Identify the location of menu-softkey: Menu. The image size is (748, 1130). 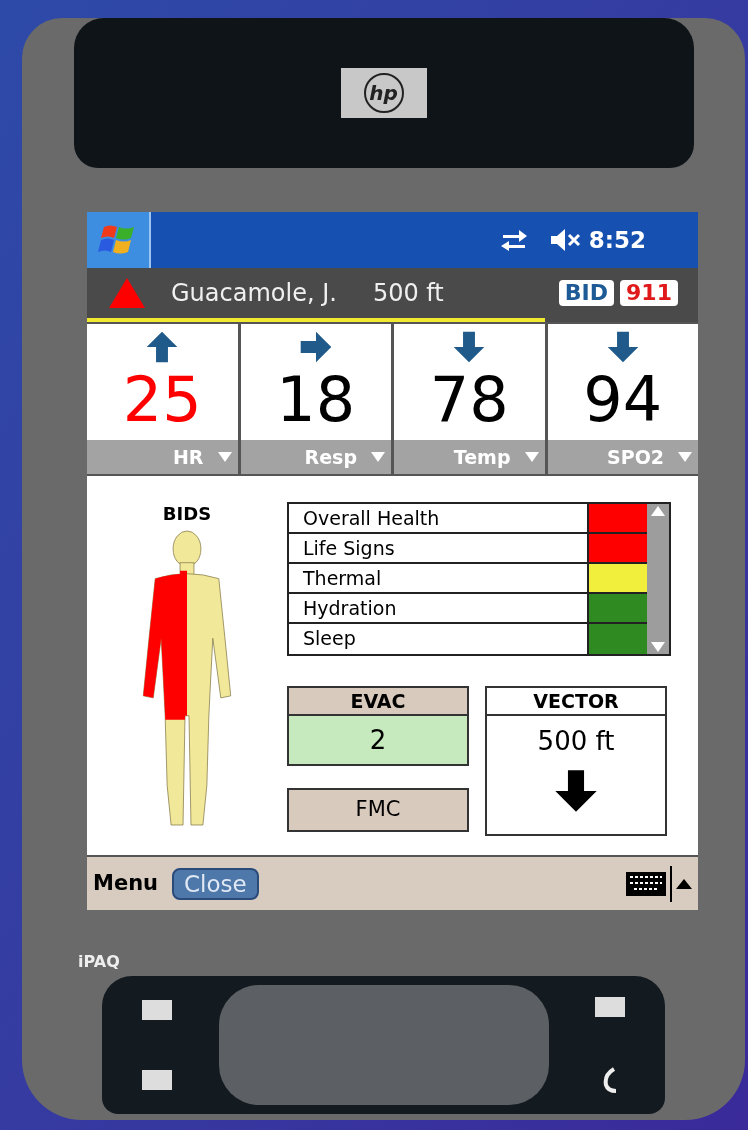
(126, 883).